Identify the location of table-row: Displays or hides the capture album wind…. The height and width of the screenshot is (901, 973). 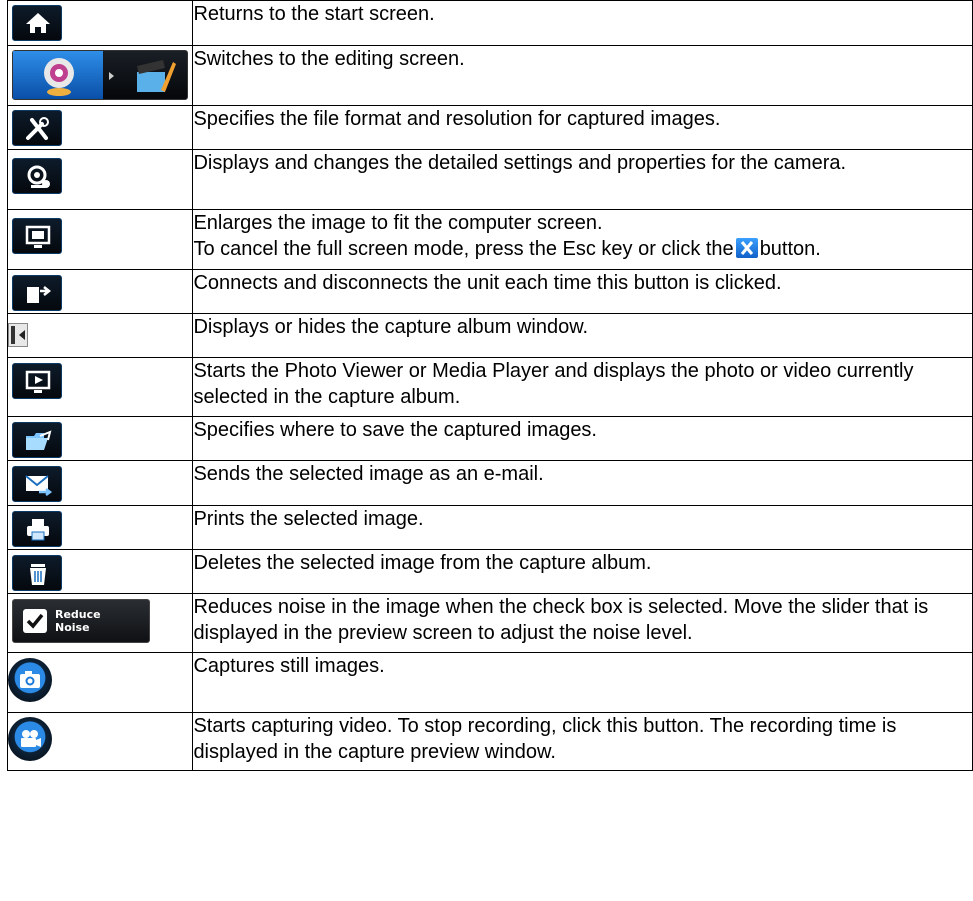
(489, 335).